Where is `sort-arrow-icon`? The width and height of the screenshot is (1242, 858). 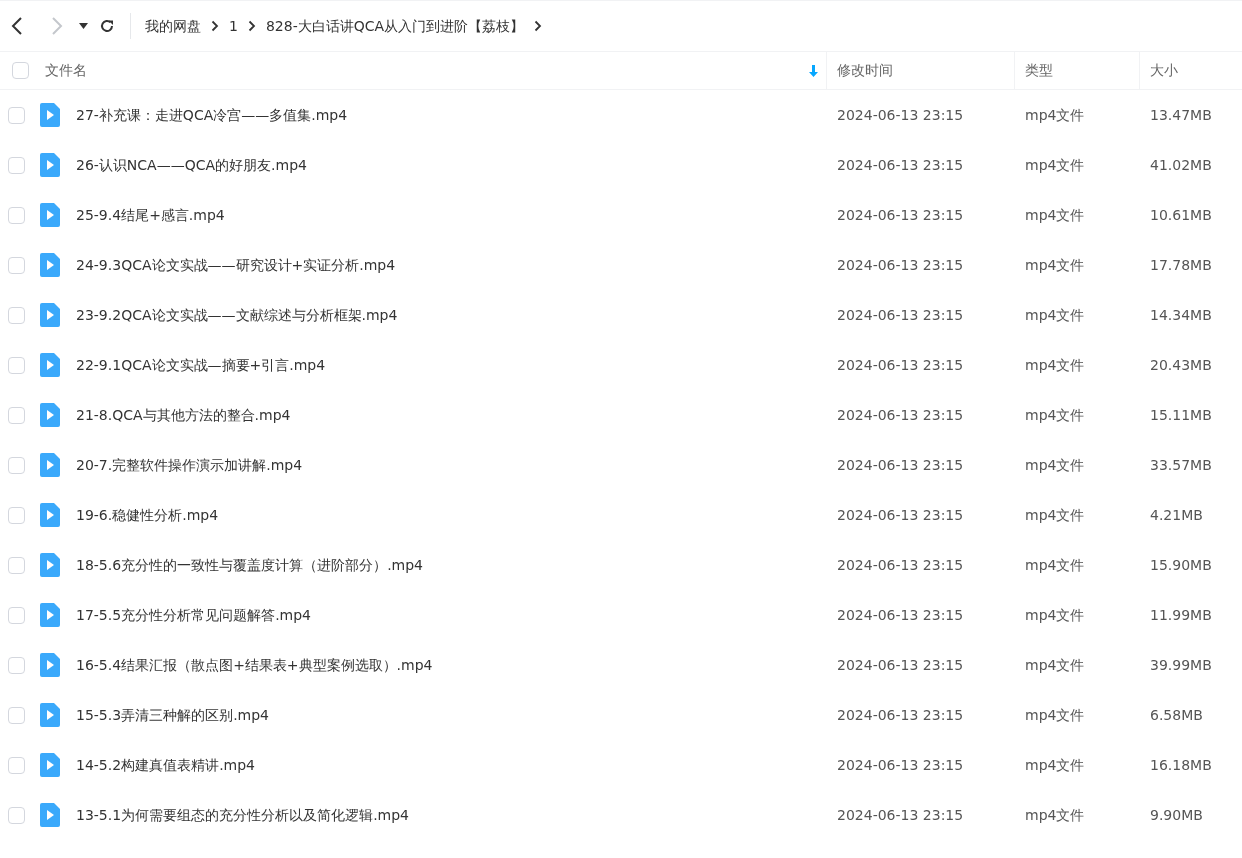
sort-arrow-icon is located at coordinates (813, 70).